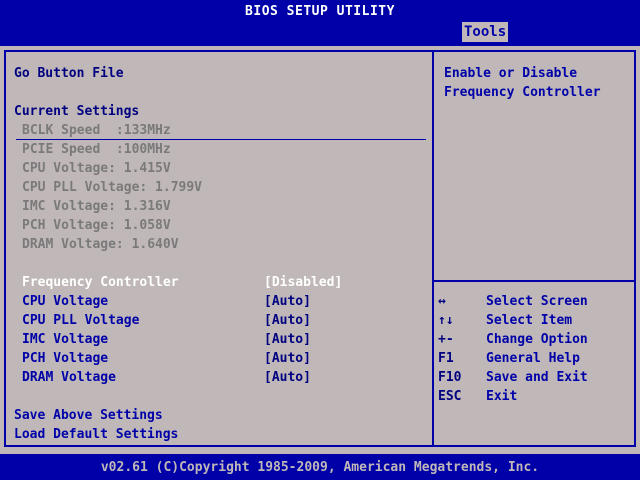  What do you see at coordinates (320, 11) in the screenshot?
I see `window-title: BIOS SETUP UTILITY` at bounding box center [320, 11].